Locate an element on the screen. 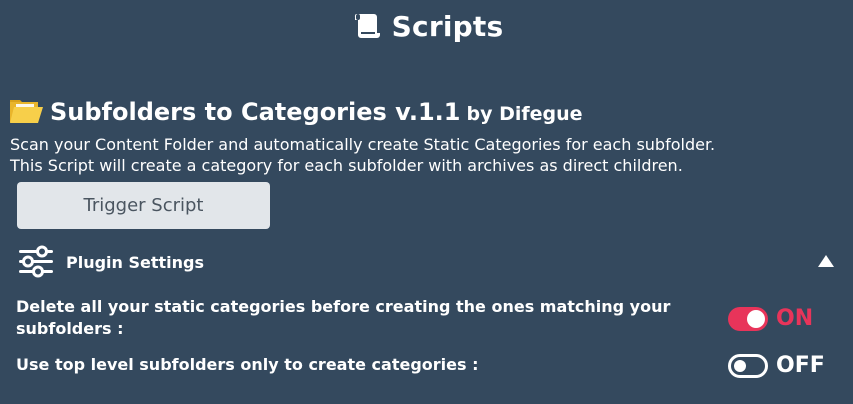 The height and width of the screenshot is (404, 853). page-header: Scripts is located at coordinates (426, 26).